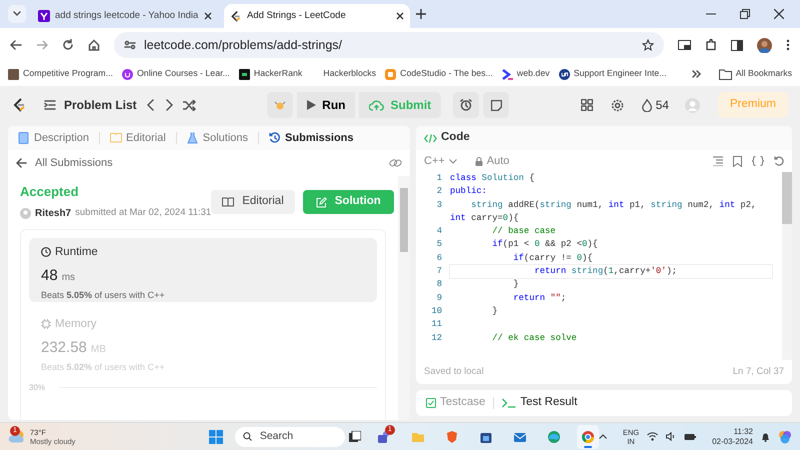  Describe the element at coordinates (349, 74) in the screenshot. I see `bookmark-link: Hackerblocks` at that location.